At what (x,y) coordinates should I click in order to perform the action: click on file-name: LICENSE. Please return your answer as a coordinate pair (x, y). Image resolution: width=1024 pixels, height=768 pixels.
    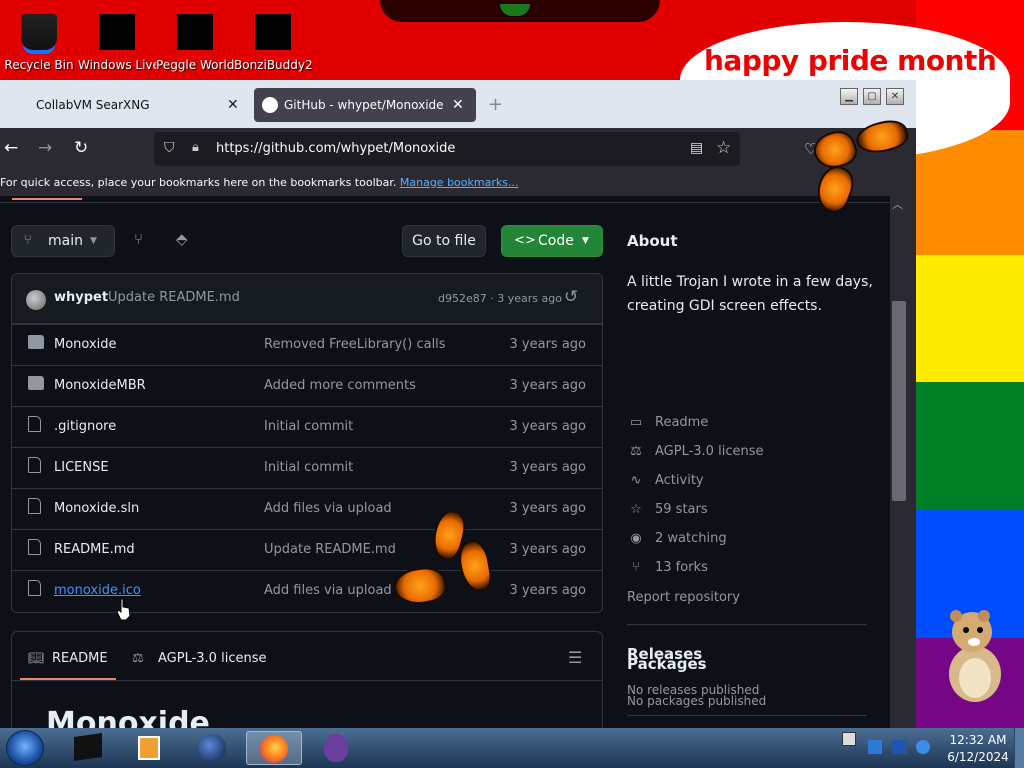
    Looking at the image, I should click on (81, 467).